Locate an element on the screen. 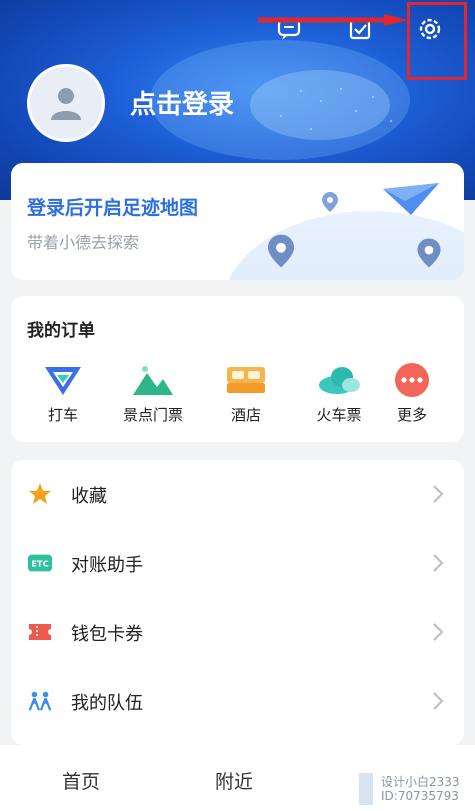 The height and width of the screenshot is (811, 475). order-more: 更多 is located at coordinates (412, 392).